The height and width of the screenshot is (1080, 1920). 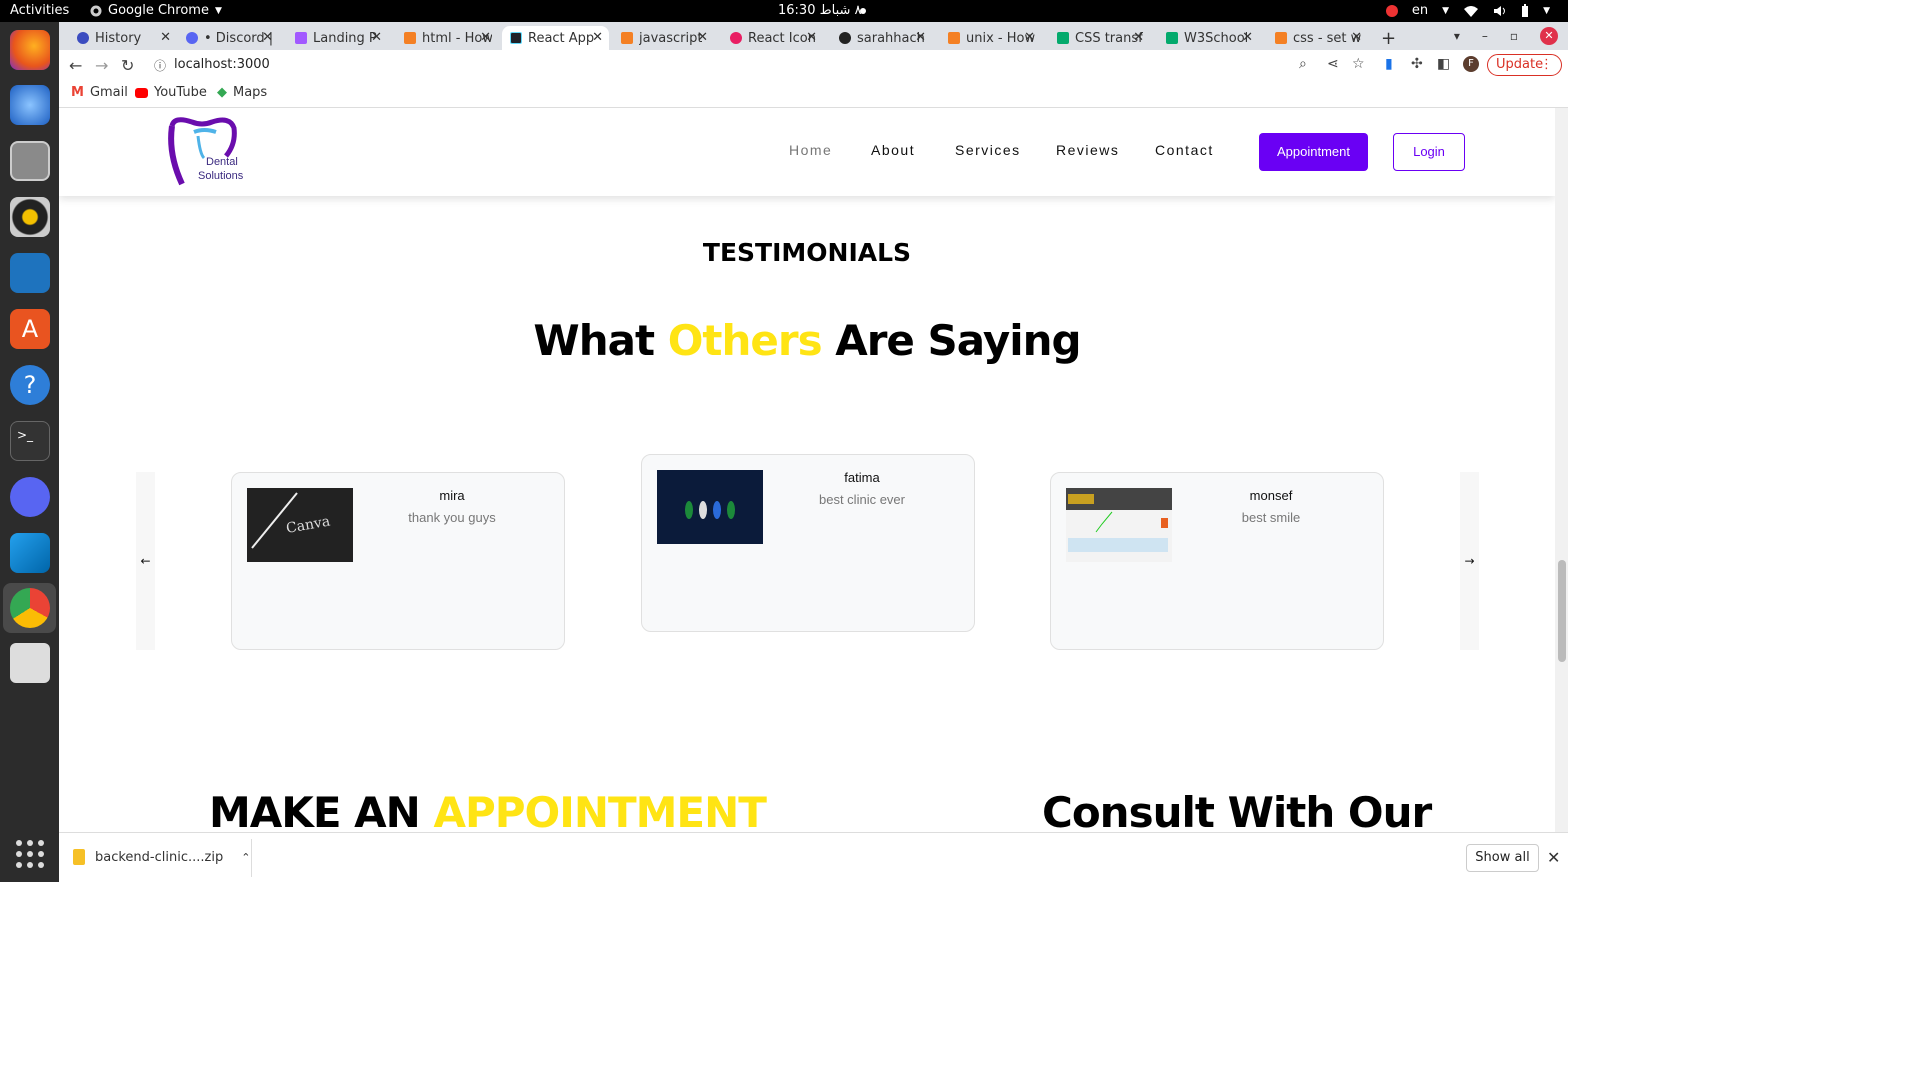 I want to click on thunderbird-icon, so click(x=30, y=105).